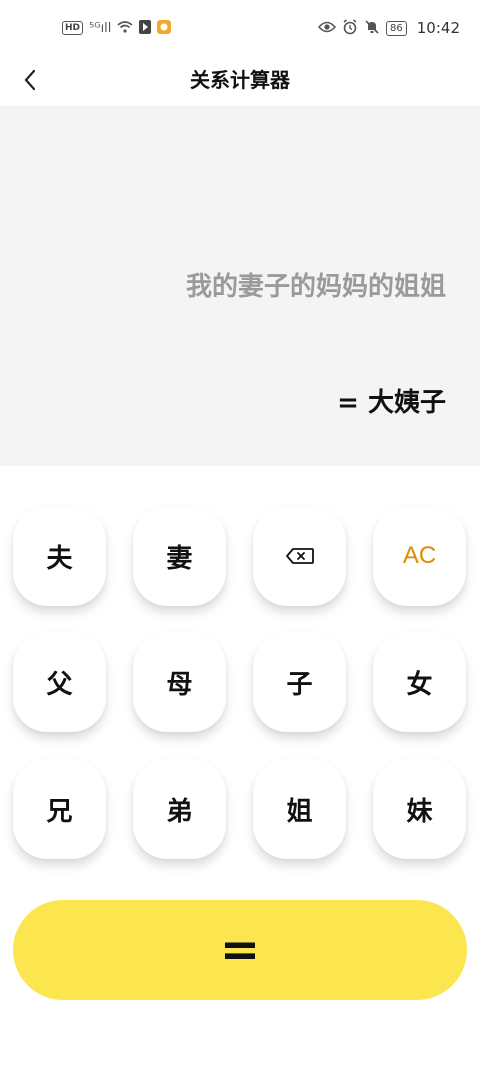 This screenshot has width=480, height=1067. I want to click on status-bar: HD ⁵ᴳıll 86 10:42, so click(240, 28).